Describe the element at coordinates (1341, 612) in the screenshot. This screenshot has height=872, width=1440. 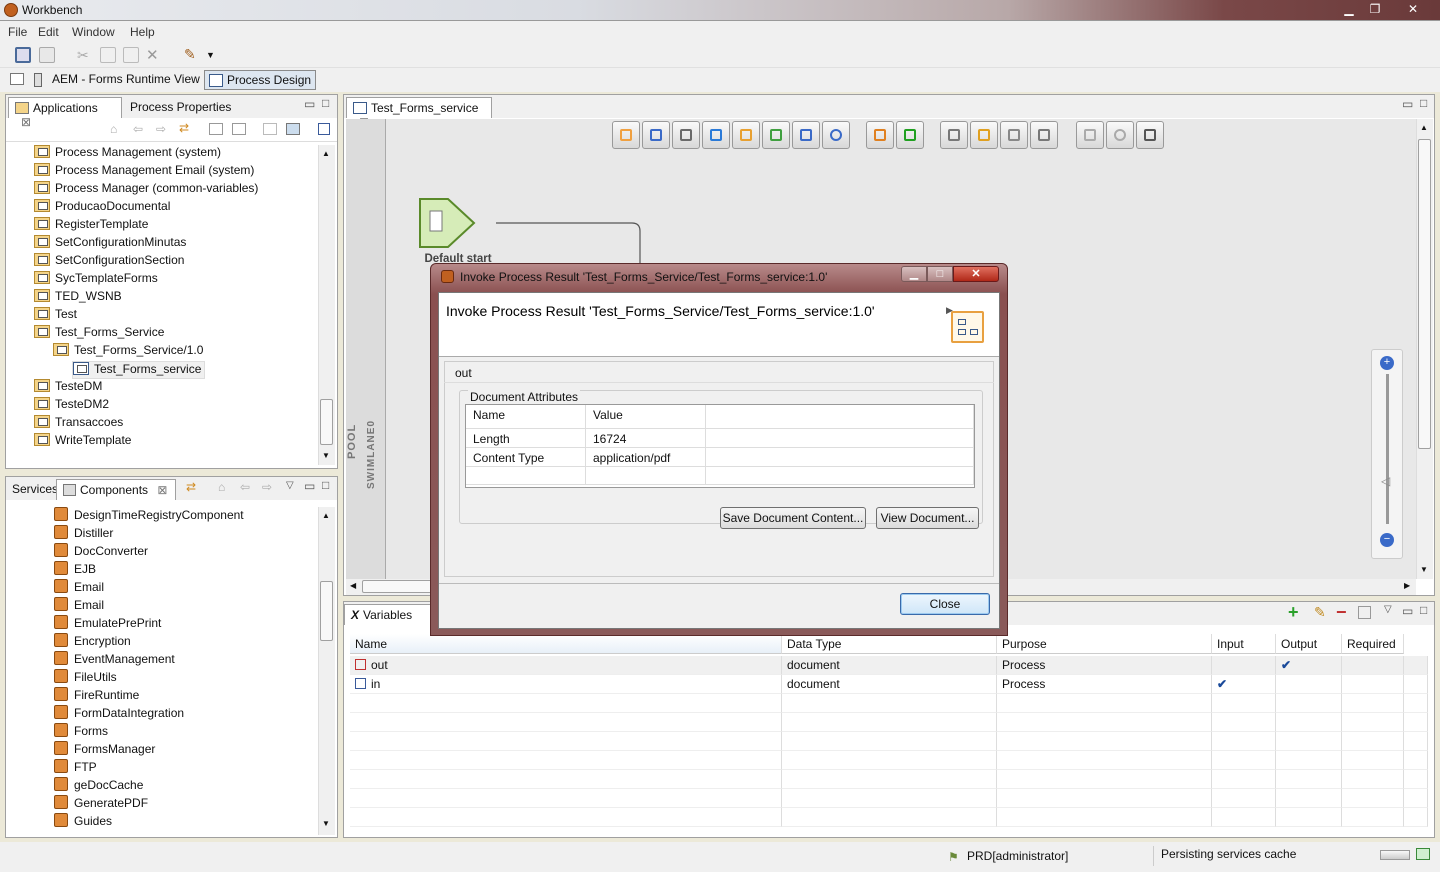
I see `remove-variable-icon: −` at that location.